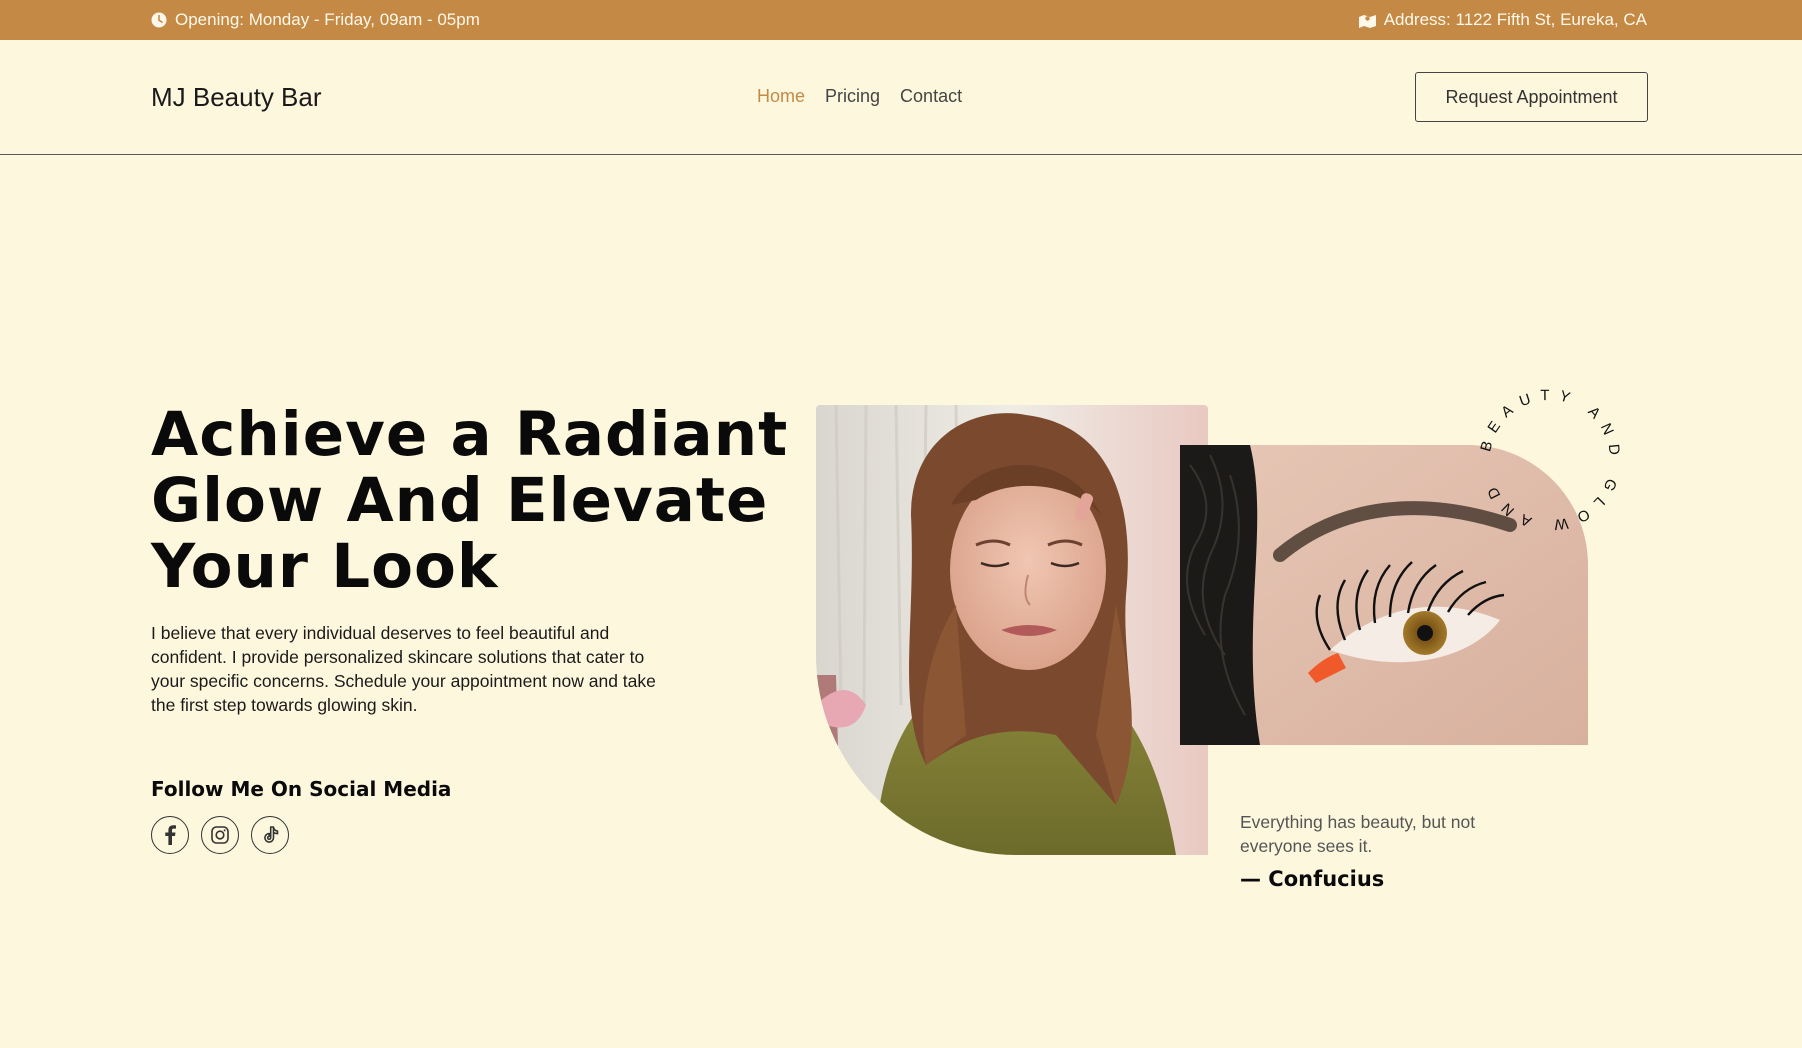 This screenshot has height=1048, width=1802. Describe the element at coordinates (1312, 879) in the screenshot. I see `quote-author: — Confucius` at that location.